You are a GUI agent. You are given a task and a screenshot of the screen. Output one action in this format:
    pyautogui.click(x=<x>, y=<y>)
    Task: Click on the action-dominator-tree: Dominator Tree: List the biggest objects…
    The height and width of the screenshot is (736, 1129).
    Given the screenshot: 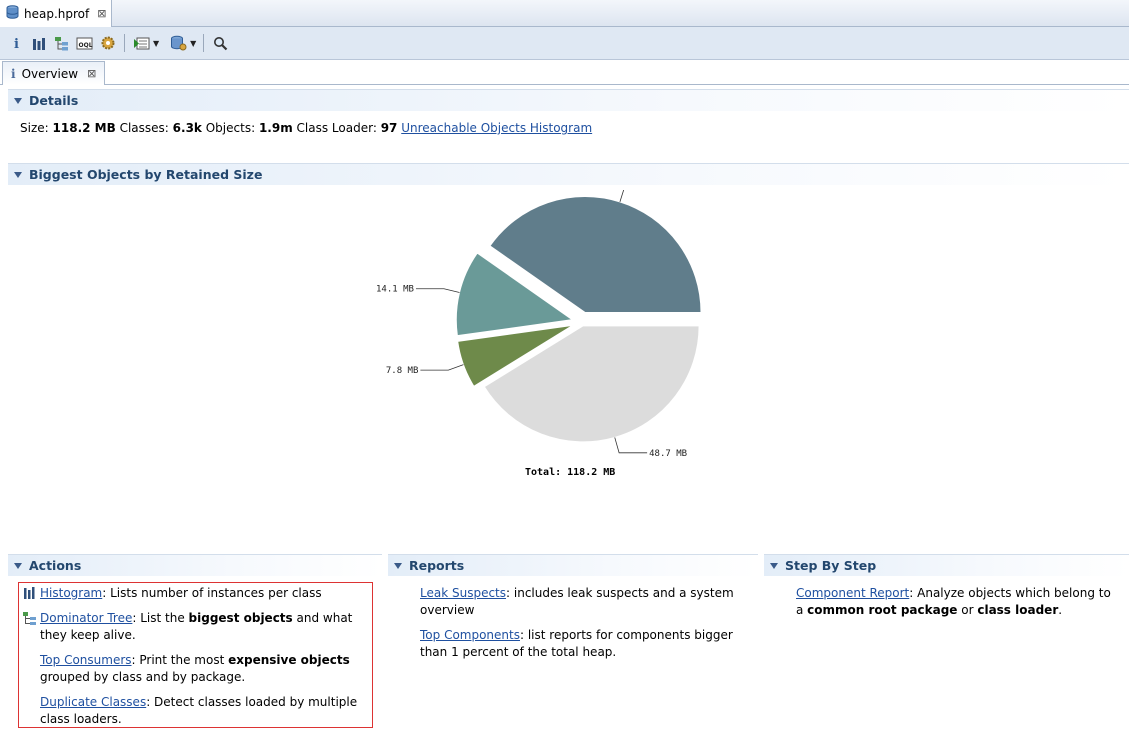 What is the action you would take?
    pyautogui.click(x=196, y=627)
    